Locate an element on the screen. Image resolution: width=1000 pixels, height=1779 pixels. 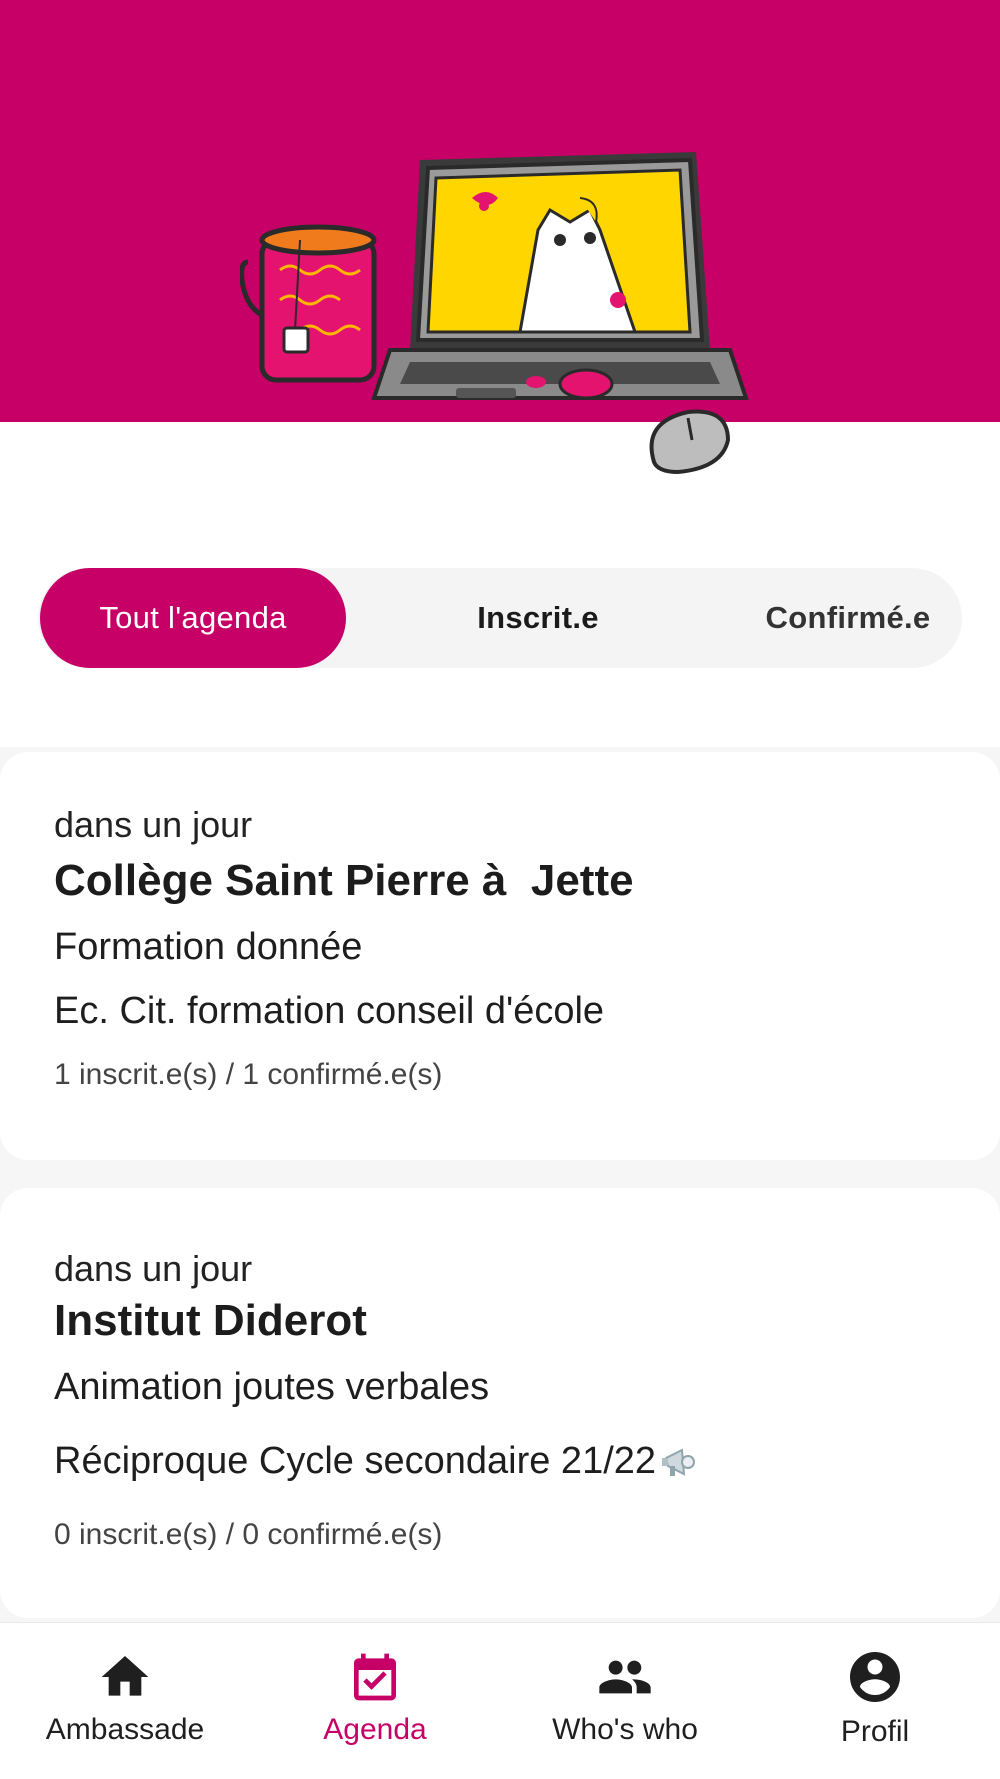
nav-item-agenda: Agenda is located at coordinates (375, 1701).